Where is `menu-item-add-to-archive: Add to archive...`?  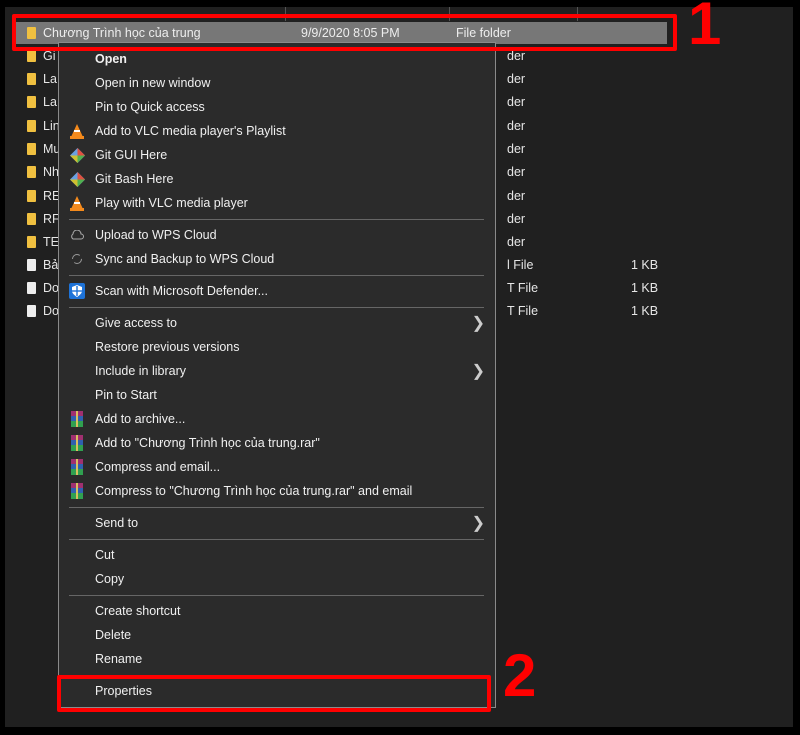 menu-item-add-to-archive: Add to archive... is located at coordinates (277, 419).